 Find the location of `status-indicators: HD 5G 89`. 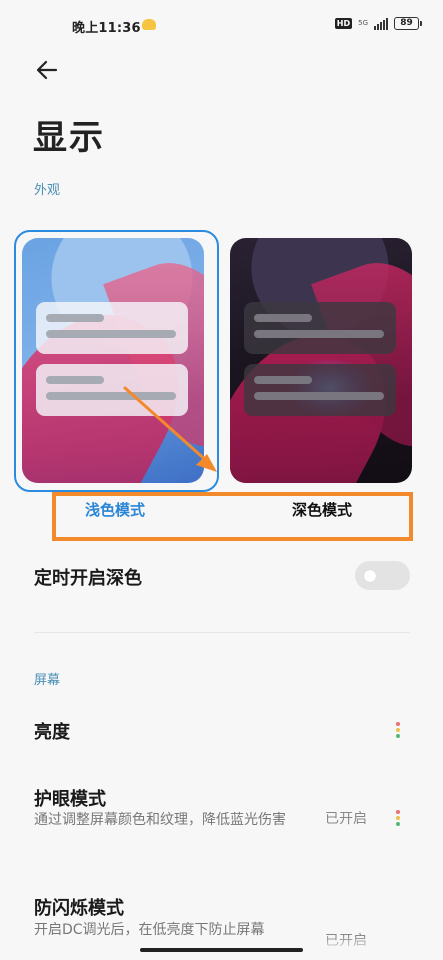

status-indicators: HD 5G 89 is located at coordinates (378, 23).